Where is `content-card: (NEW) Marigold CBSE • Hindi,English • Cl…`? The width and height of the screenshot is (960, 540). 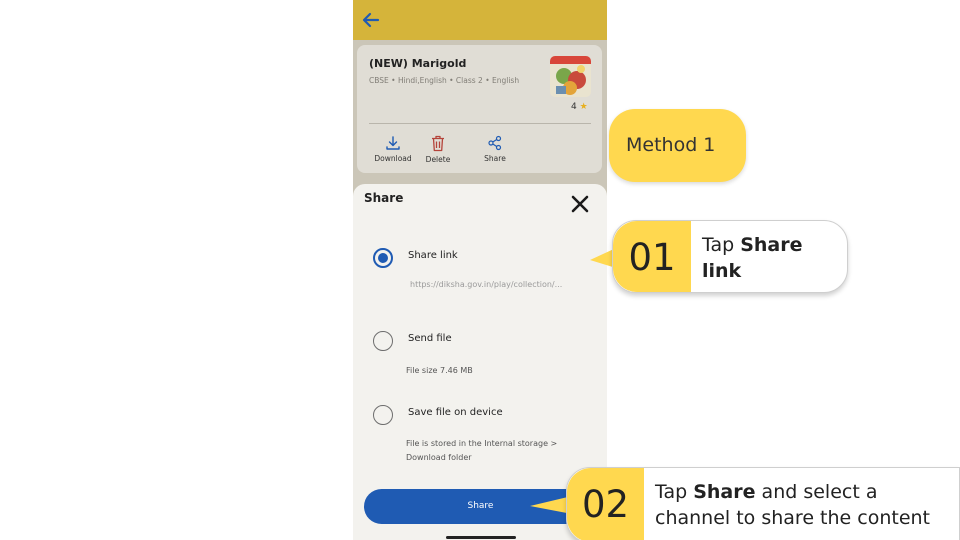
content-card: (NEW) Marigold CBSE • Hindi,English • Cl… is located at coordinates (479, 109).